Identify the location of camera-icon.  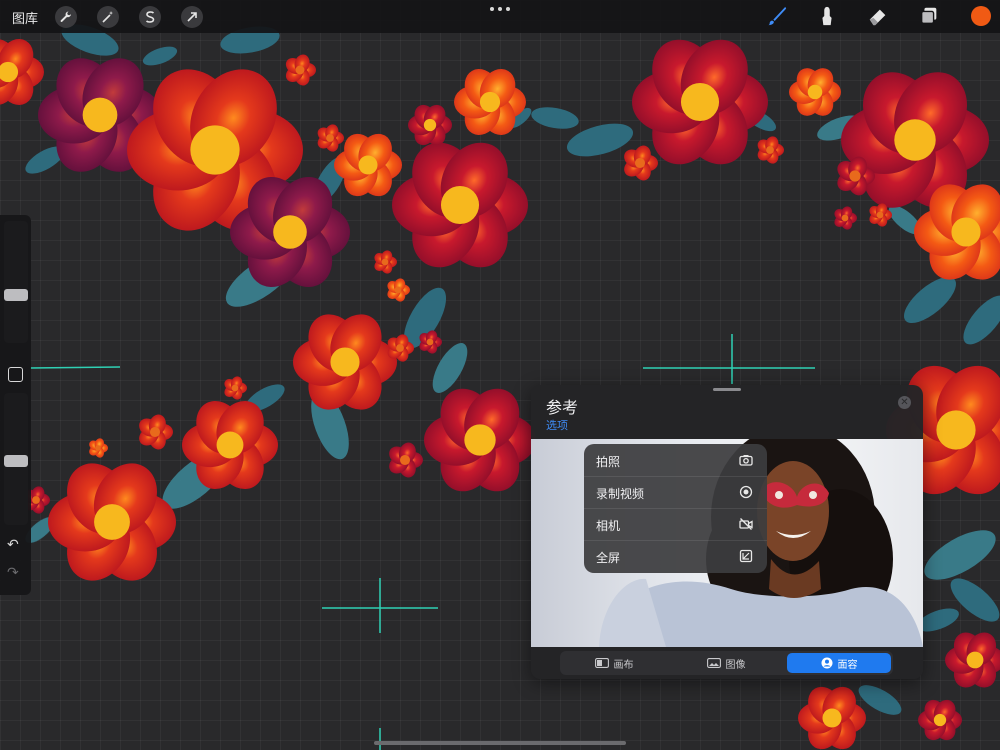
(746, 460).